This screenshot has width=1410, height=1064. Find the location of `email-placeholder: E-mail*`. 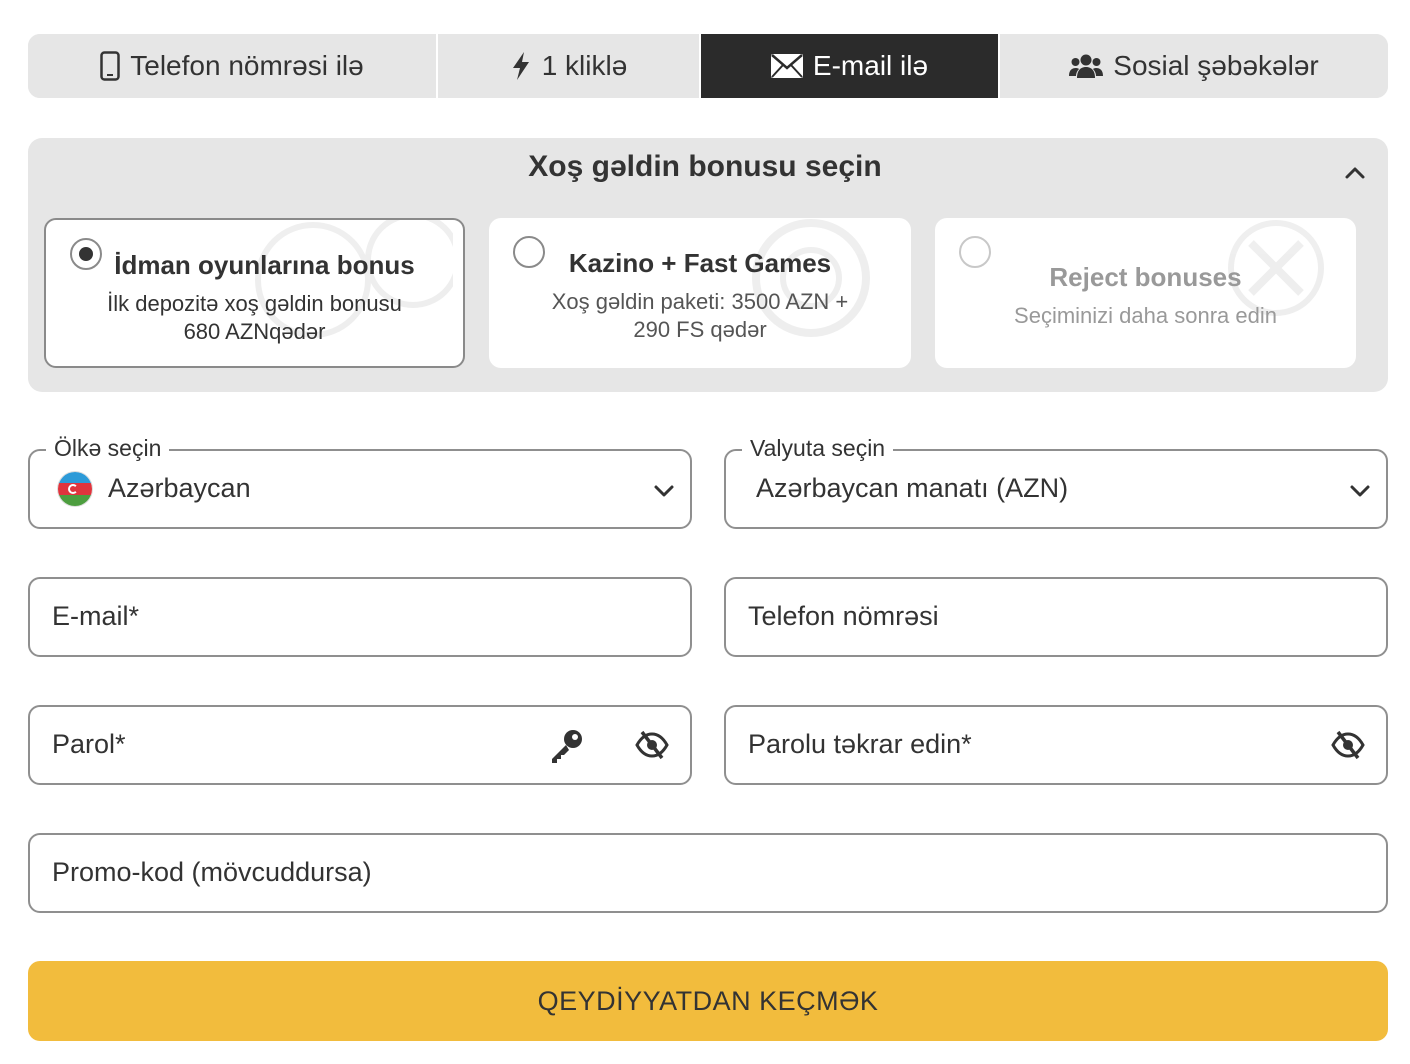

email-placeholder: E-mail* is located at coordinates (96, 616).